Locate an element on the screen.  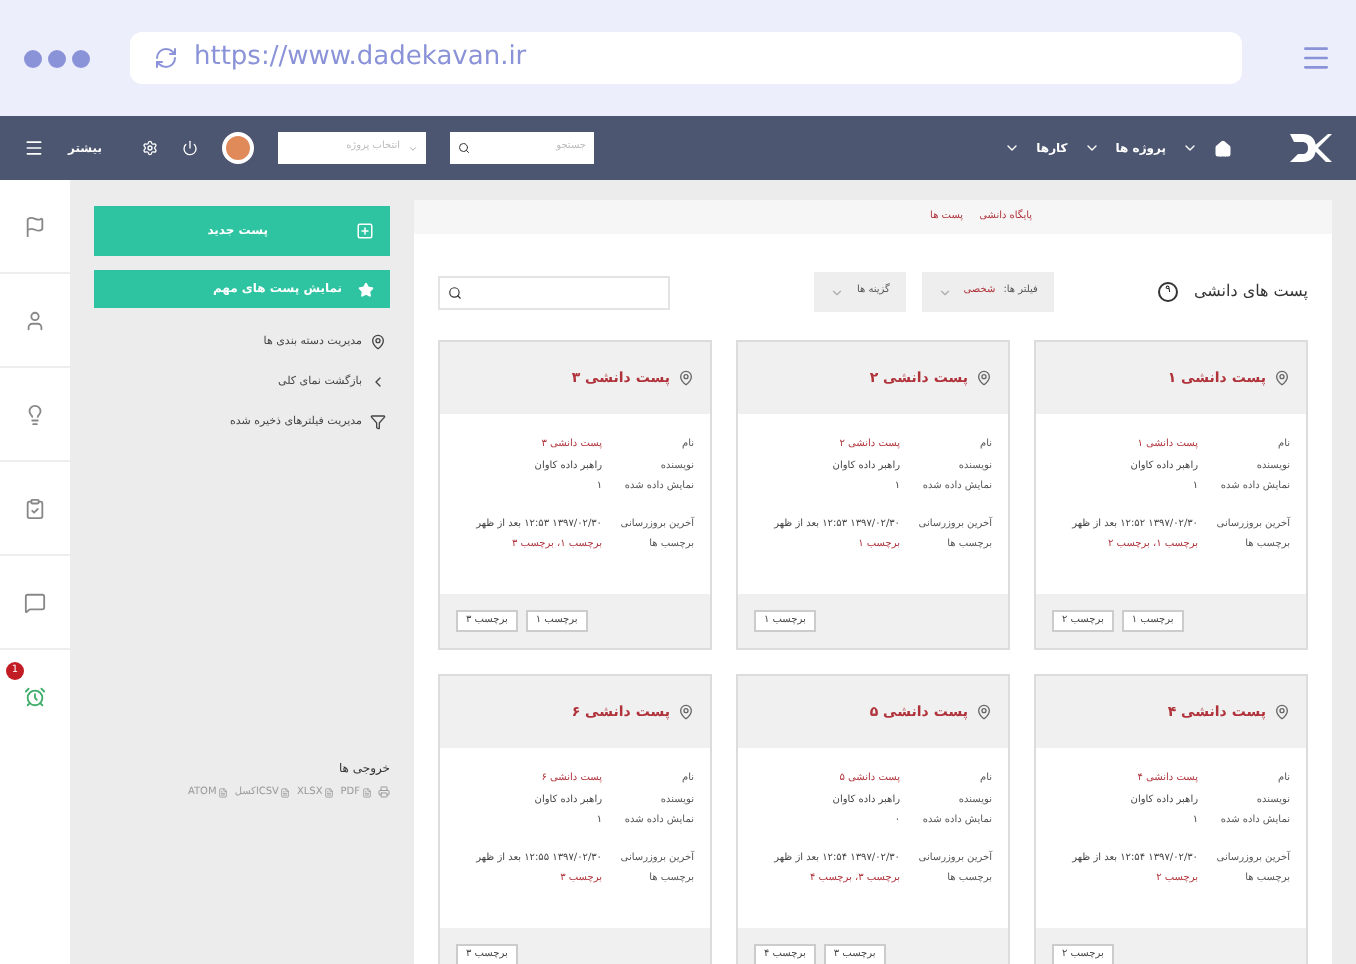
user-icon is located at coordinates (35, 320).